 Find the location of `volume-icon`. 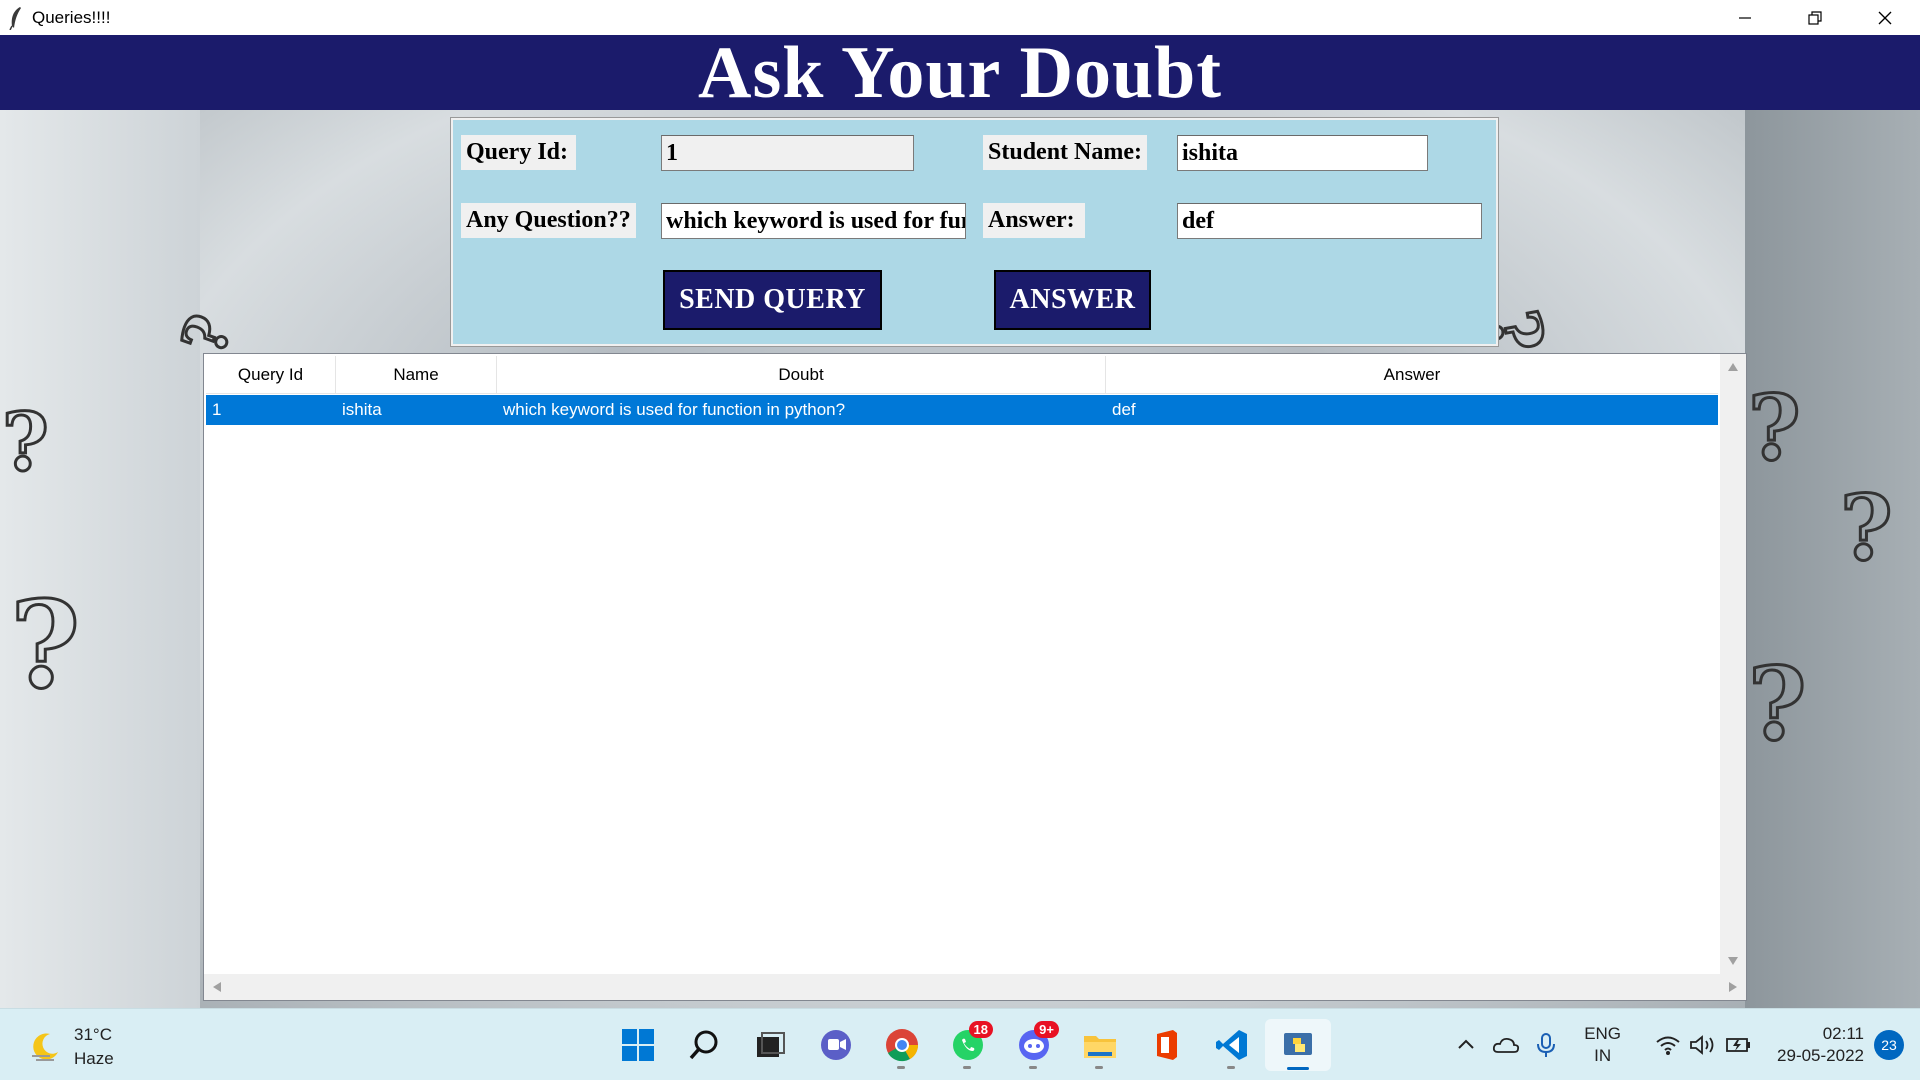

volume-icon is located at coordinates (1703, 1045).